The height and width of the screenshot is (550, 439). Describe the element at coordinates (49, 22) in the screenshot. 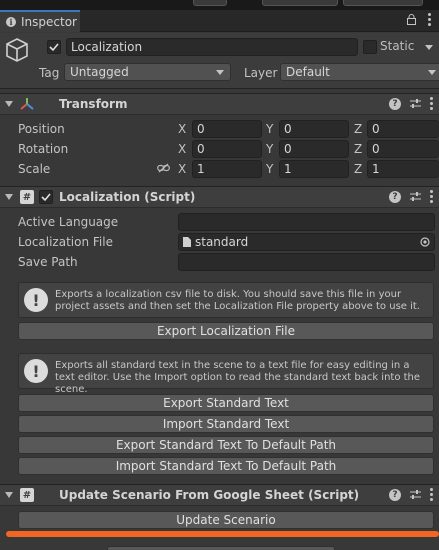

I see `tab-label: Inspector` at that location.